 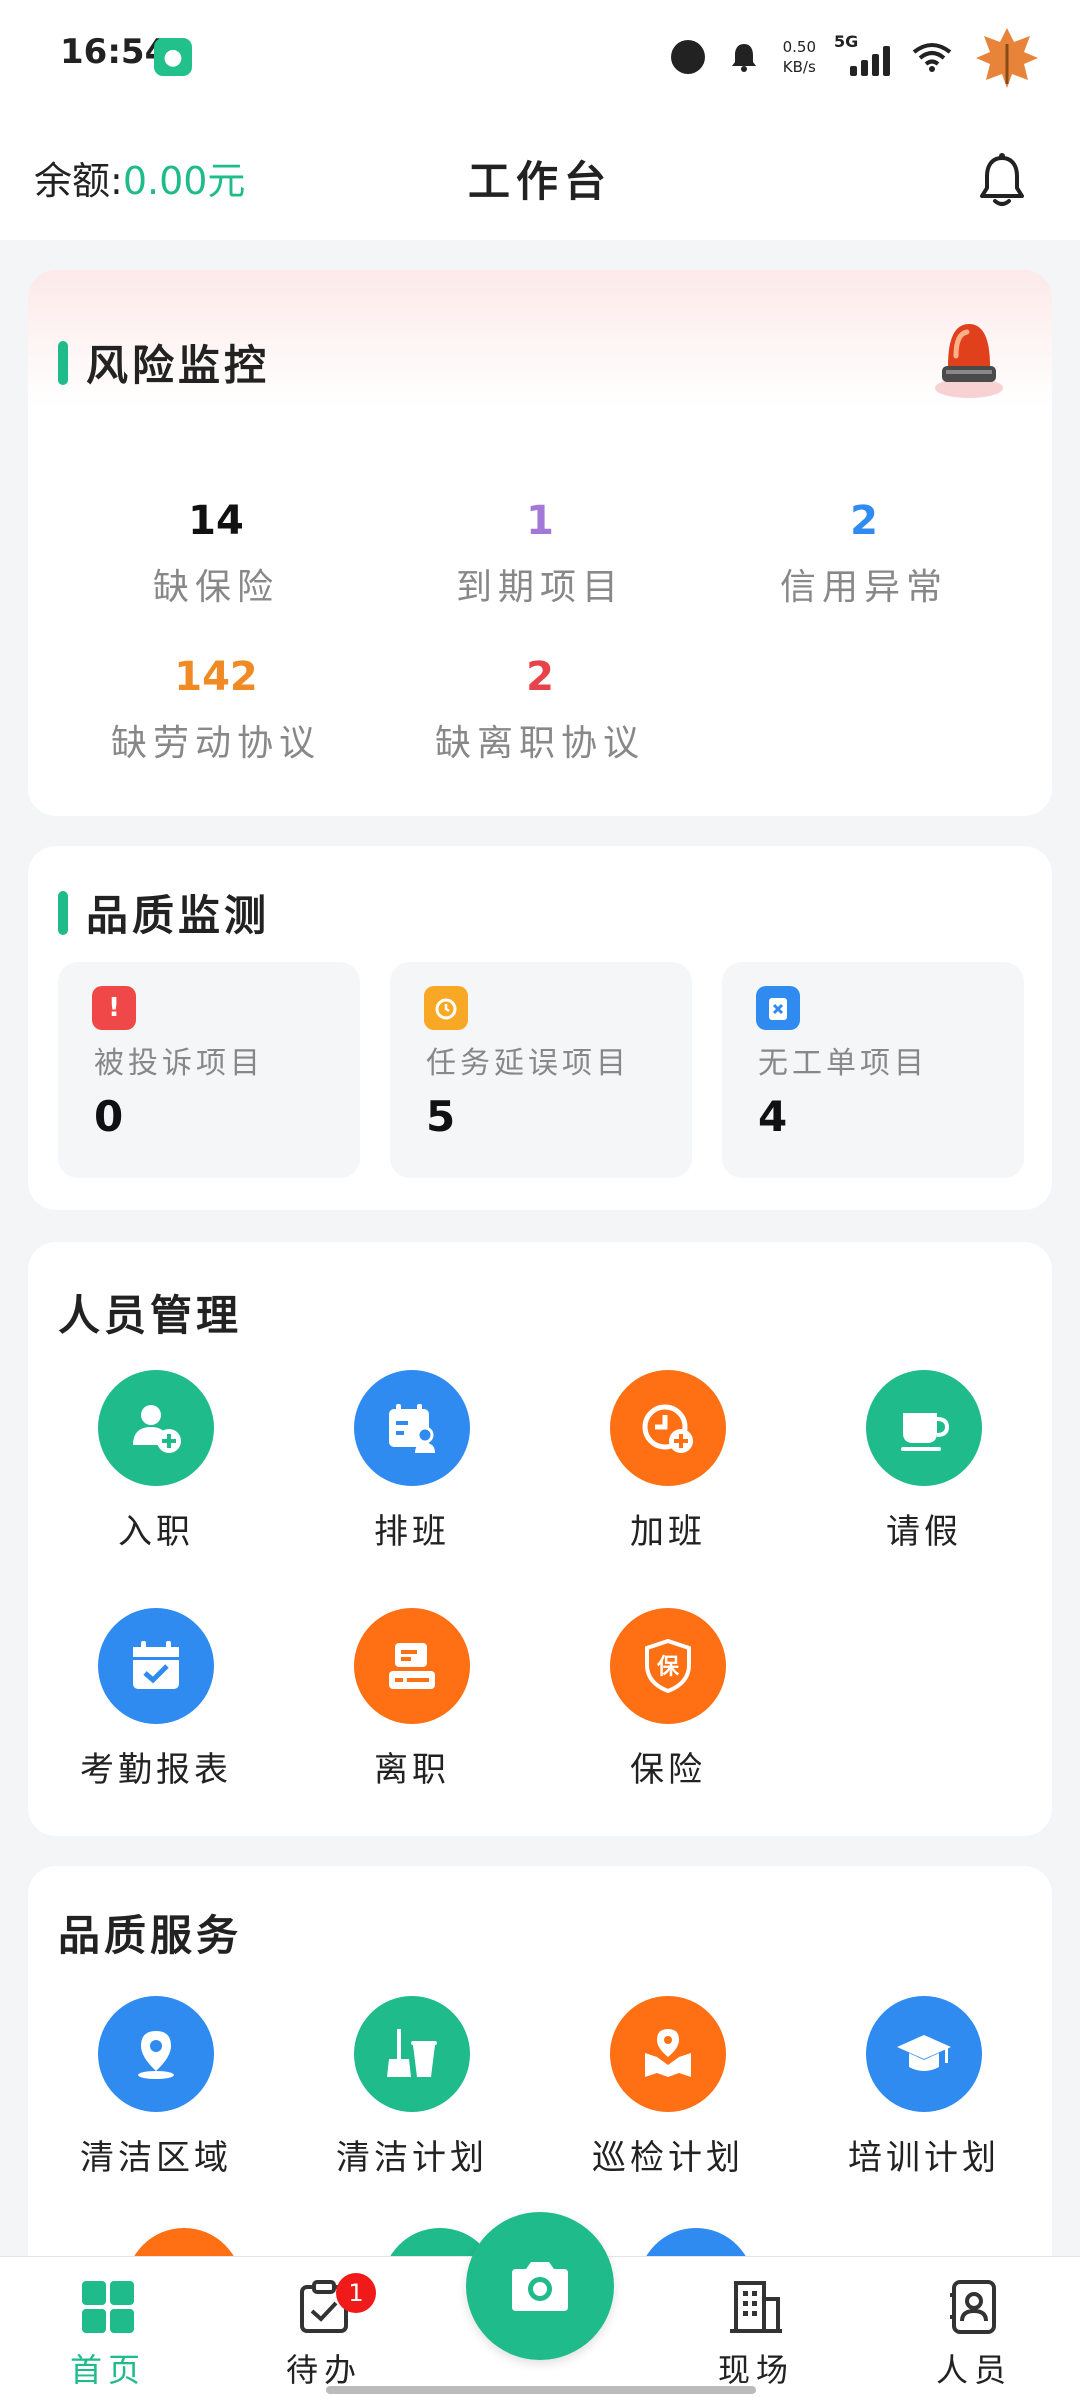 I want to click on overtime-button: 加班, so click(x=668, y=1461).